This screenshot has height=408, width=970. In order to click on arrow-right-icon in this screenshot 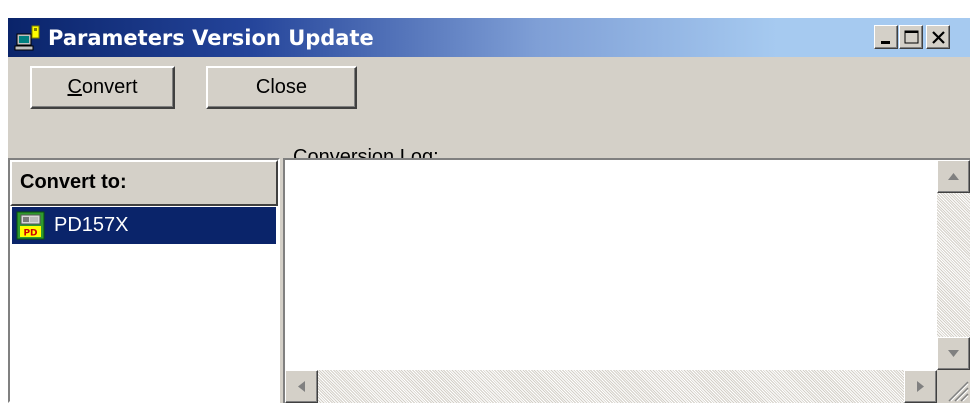, I will do `click(920, 386)`.